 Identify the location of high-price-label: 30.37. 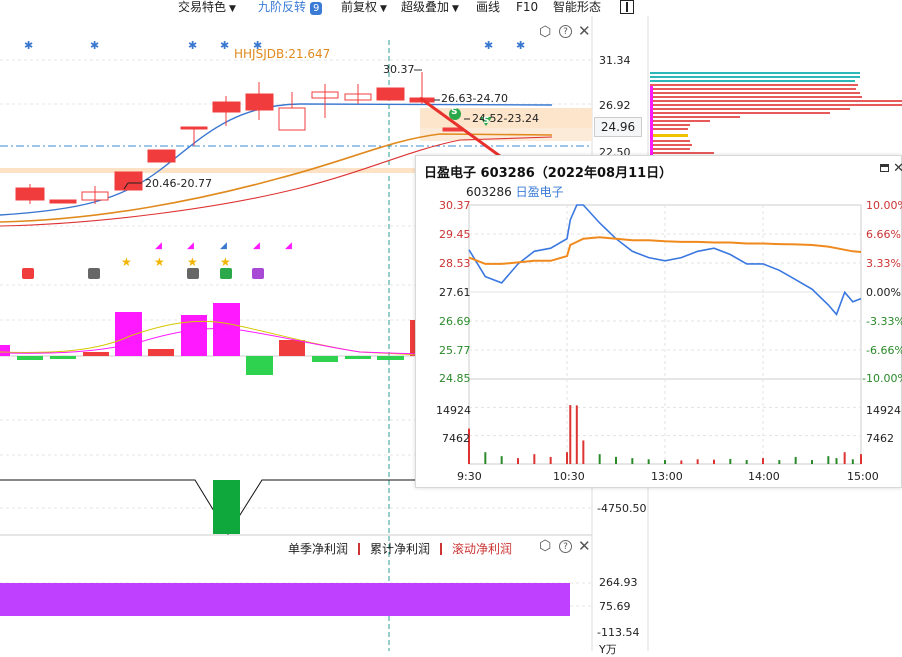
(399, 69).